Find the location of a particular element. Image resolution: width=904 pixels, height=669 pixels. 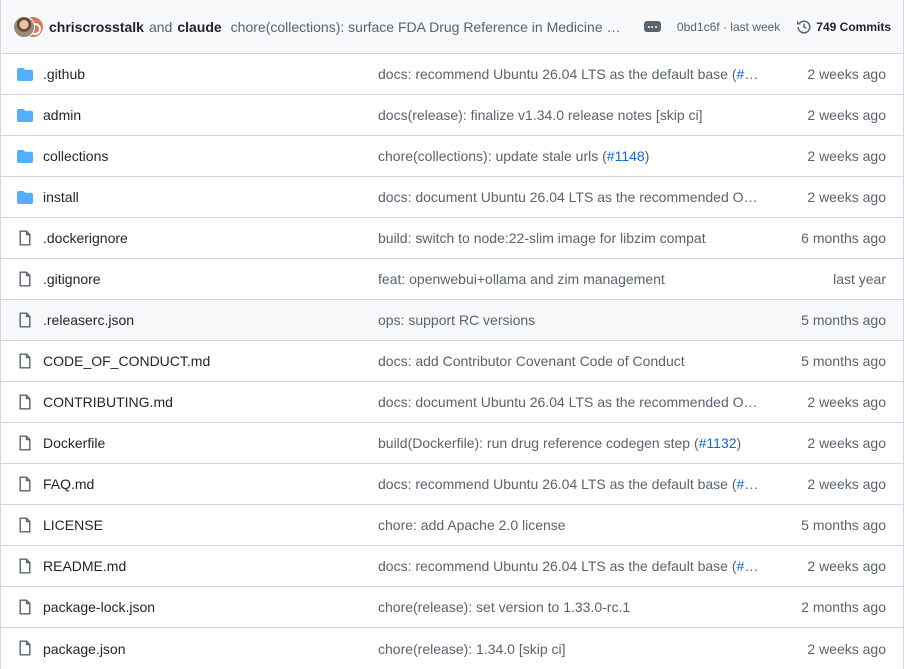

commit-message-link: chore(release): 1.34.0 [skip ci] is located at coordinates (570, 649).